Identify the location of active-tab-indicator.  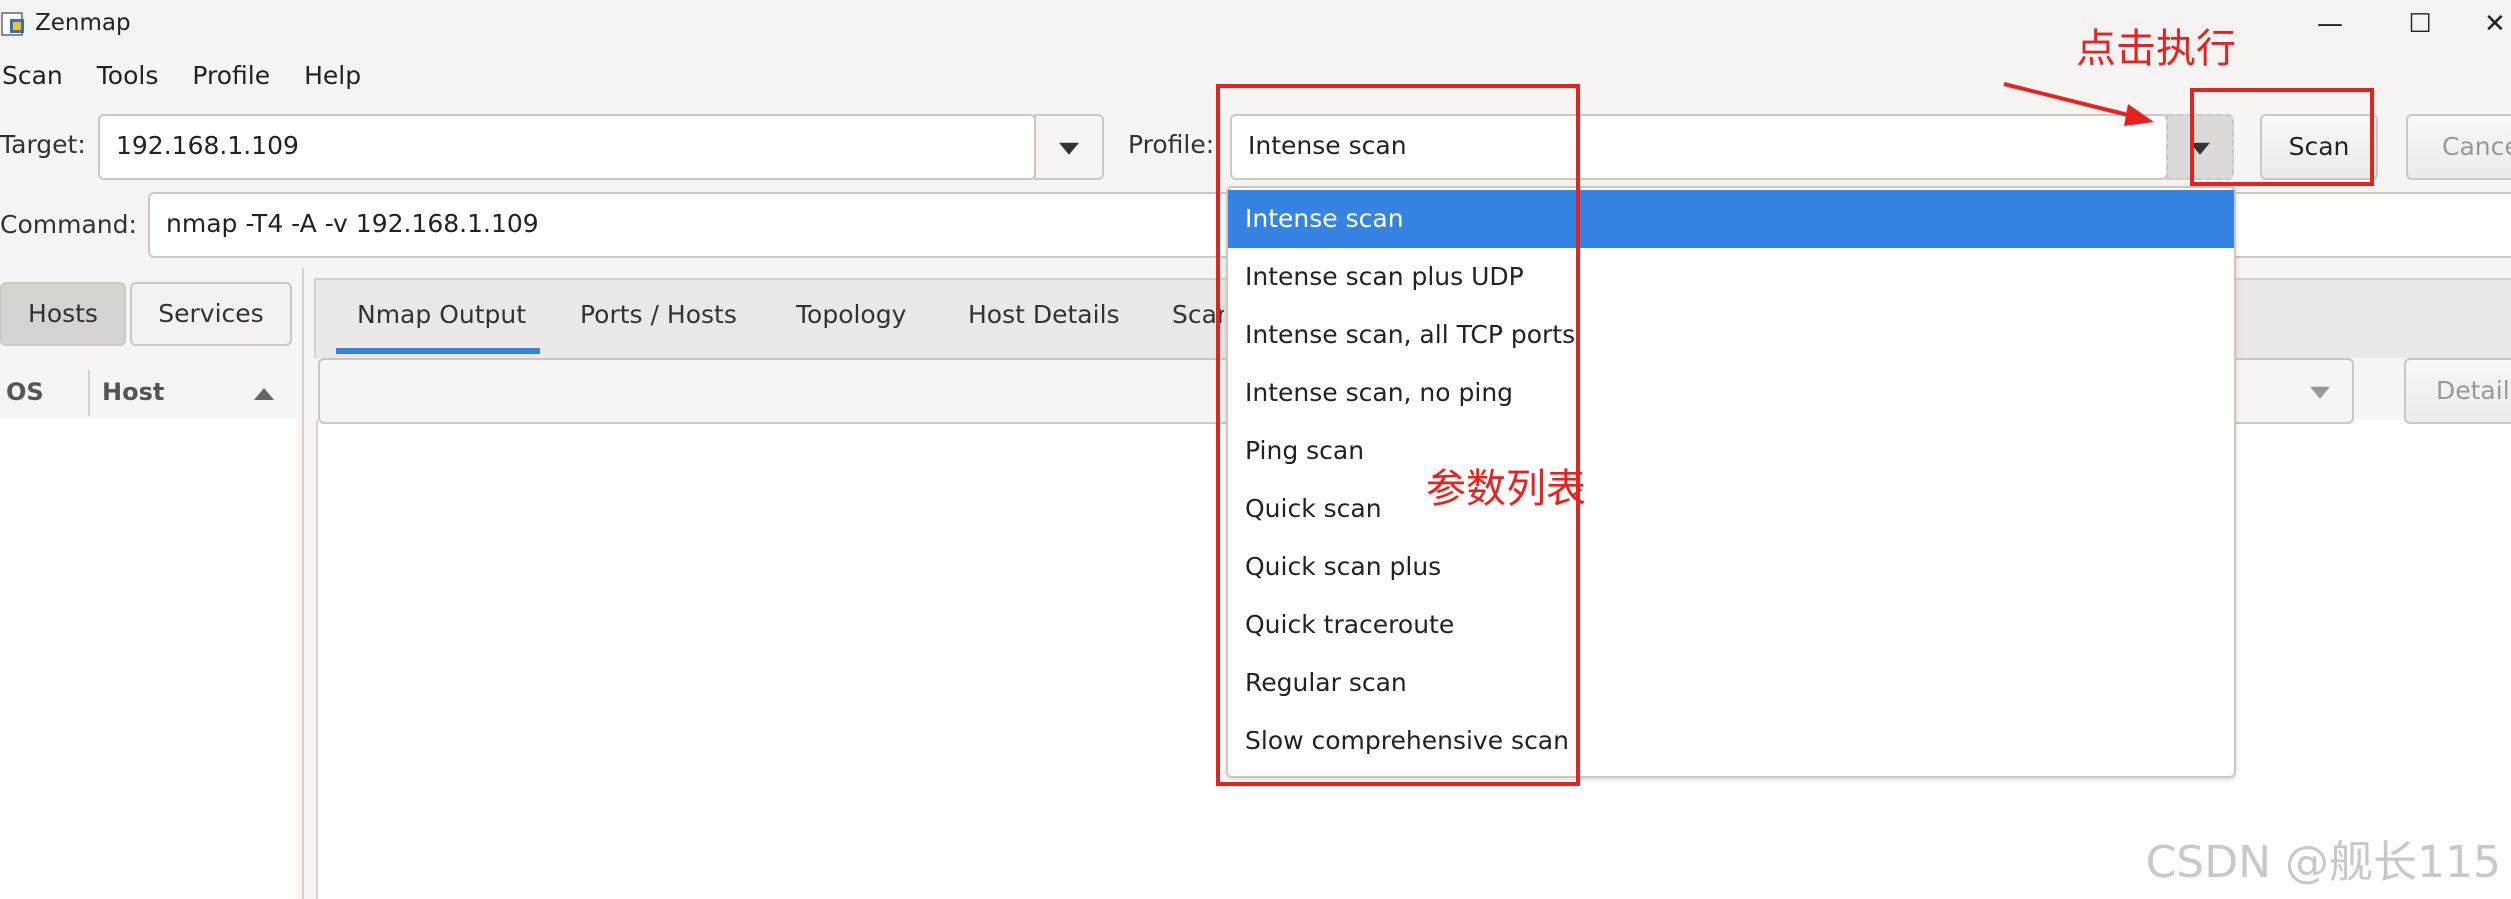
(438, 351).